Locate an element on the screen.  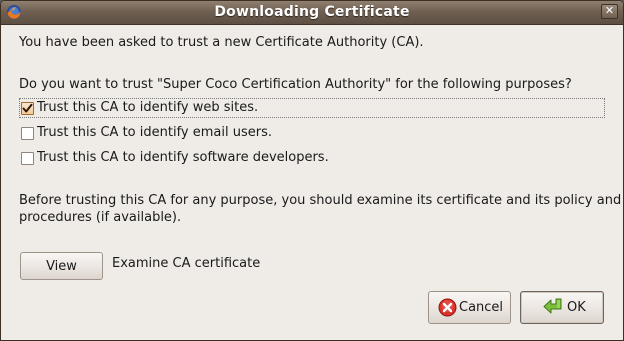
close-button: ✕ is located at coordinates (609, 11).